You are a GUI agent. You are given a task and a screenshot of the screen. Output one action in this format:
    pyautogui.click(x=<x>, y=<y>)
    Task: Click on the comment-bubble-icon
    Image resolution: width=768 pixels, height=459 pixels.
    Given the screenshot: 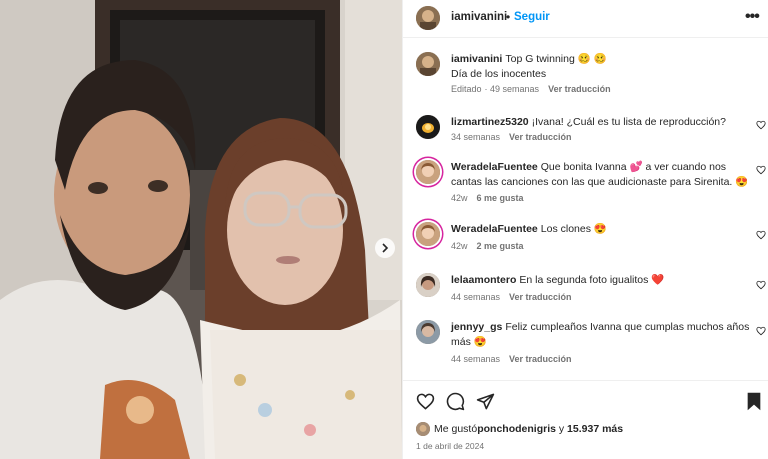 What is the action you would take?
    pyautogui.click(x=455, y=401)
    